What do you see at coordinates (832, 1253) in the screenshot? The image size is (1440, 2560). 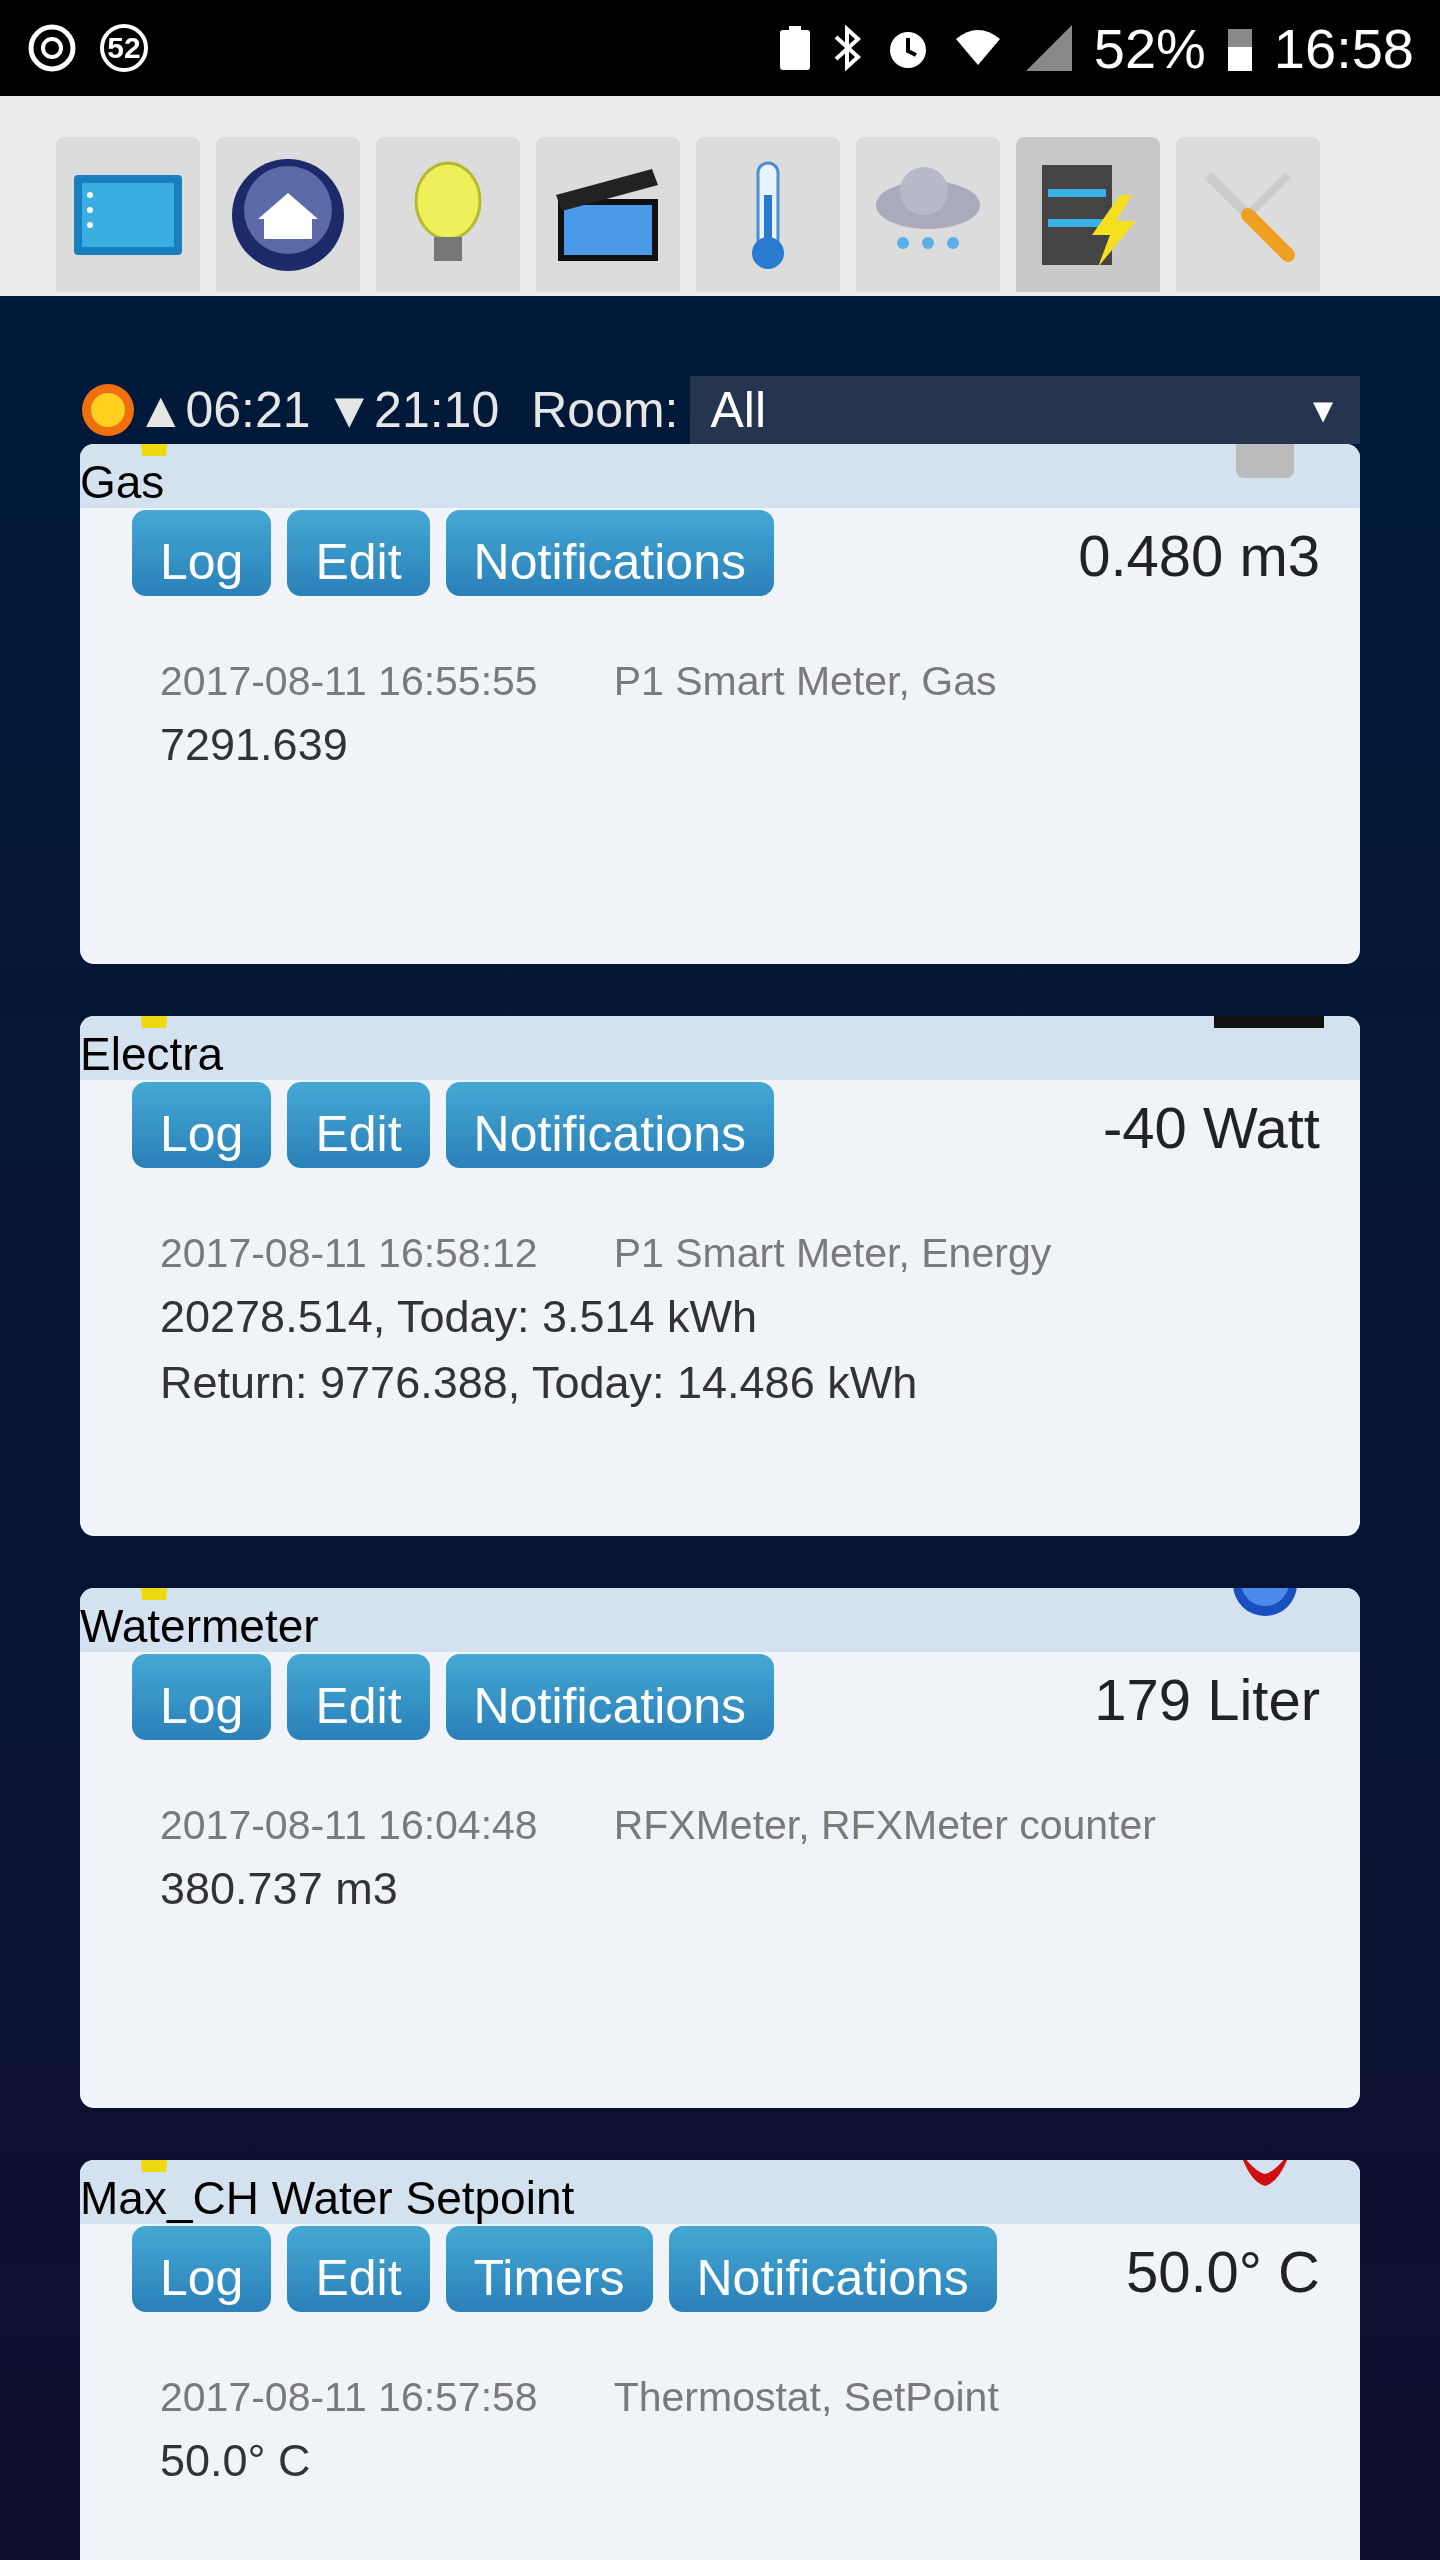 I see `device-type: P1 Smart Meter, Energy` at bounding box center [832, 1253].